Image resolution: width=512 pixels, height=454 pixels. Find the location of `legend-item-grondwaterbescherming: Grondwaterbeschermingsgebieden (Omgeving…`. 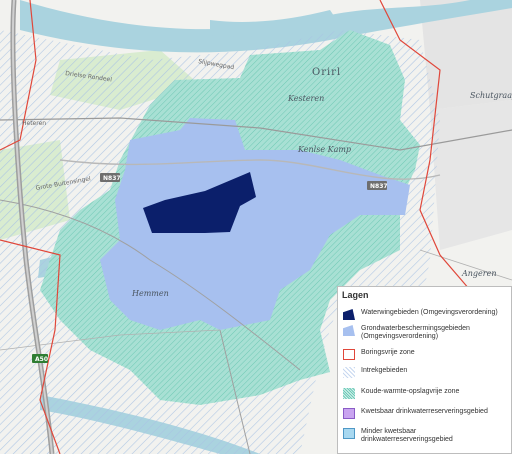

legend-item-grondwaterbescherming: Grondwaterbeschermingsgebieden (Omgeving… is located at coordinates (426, 333).